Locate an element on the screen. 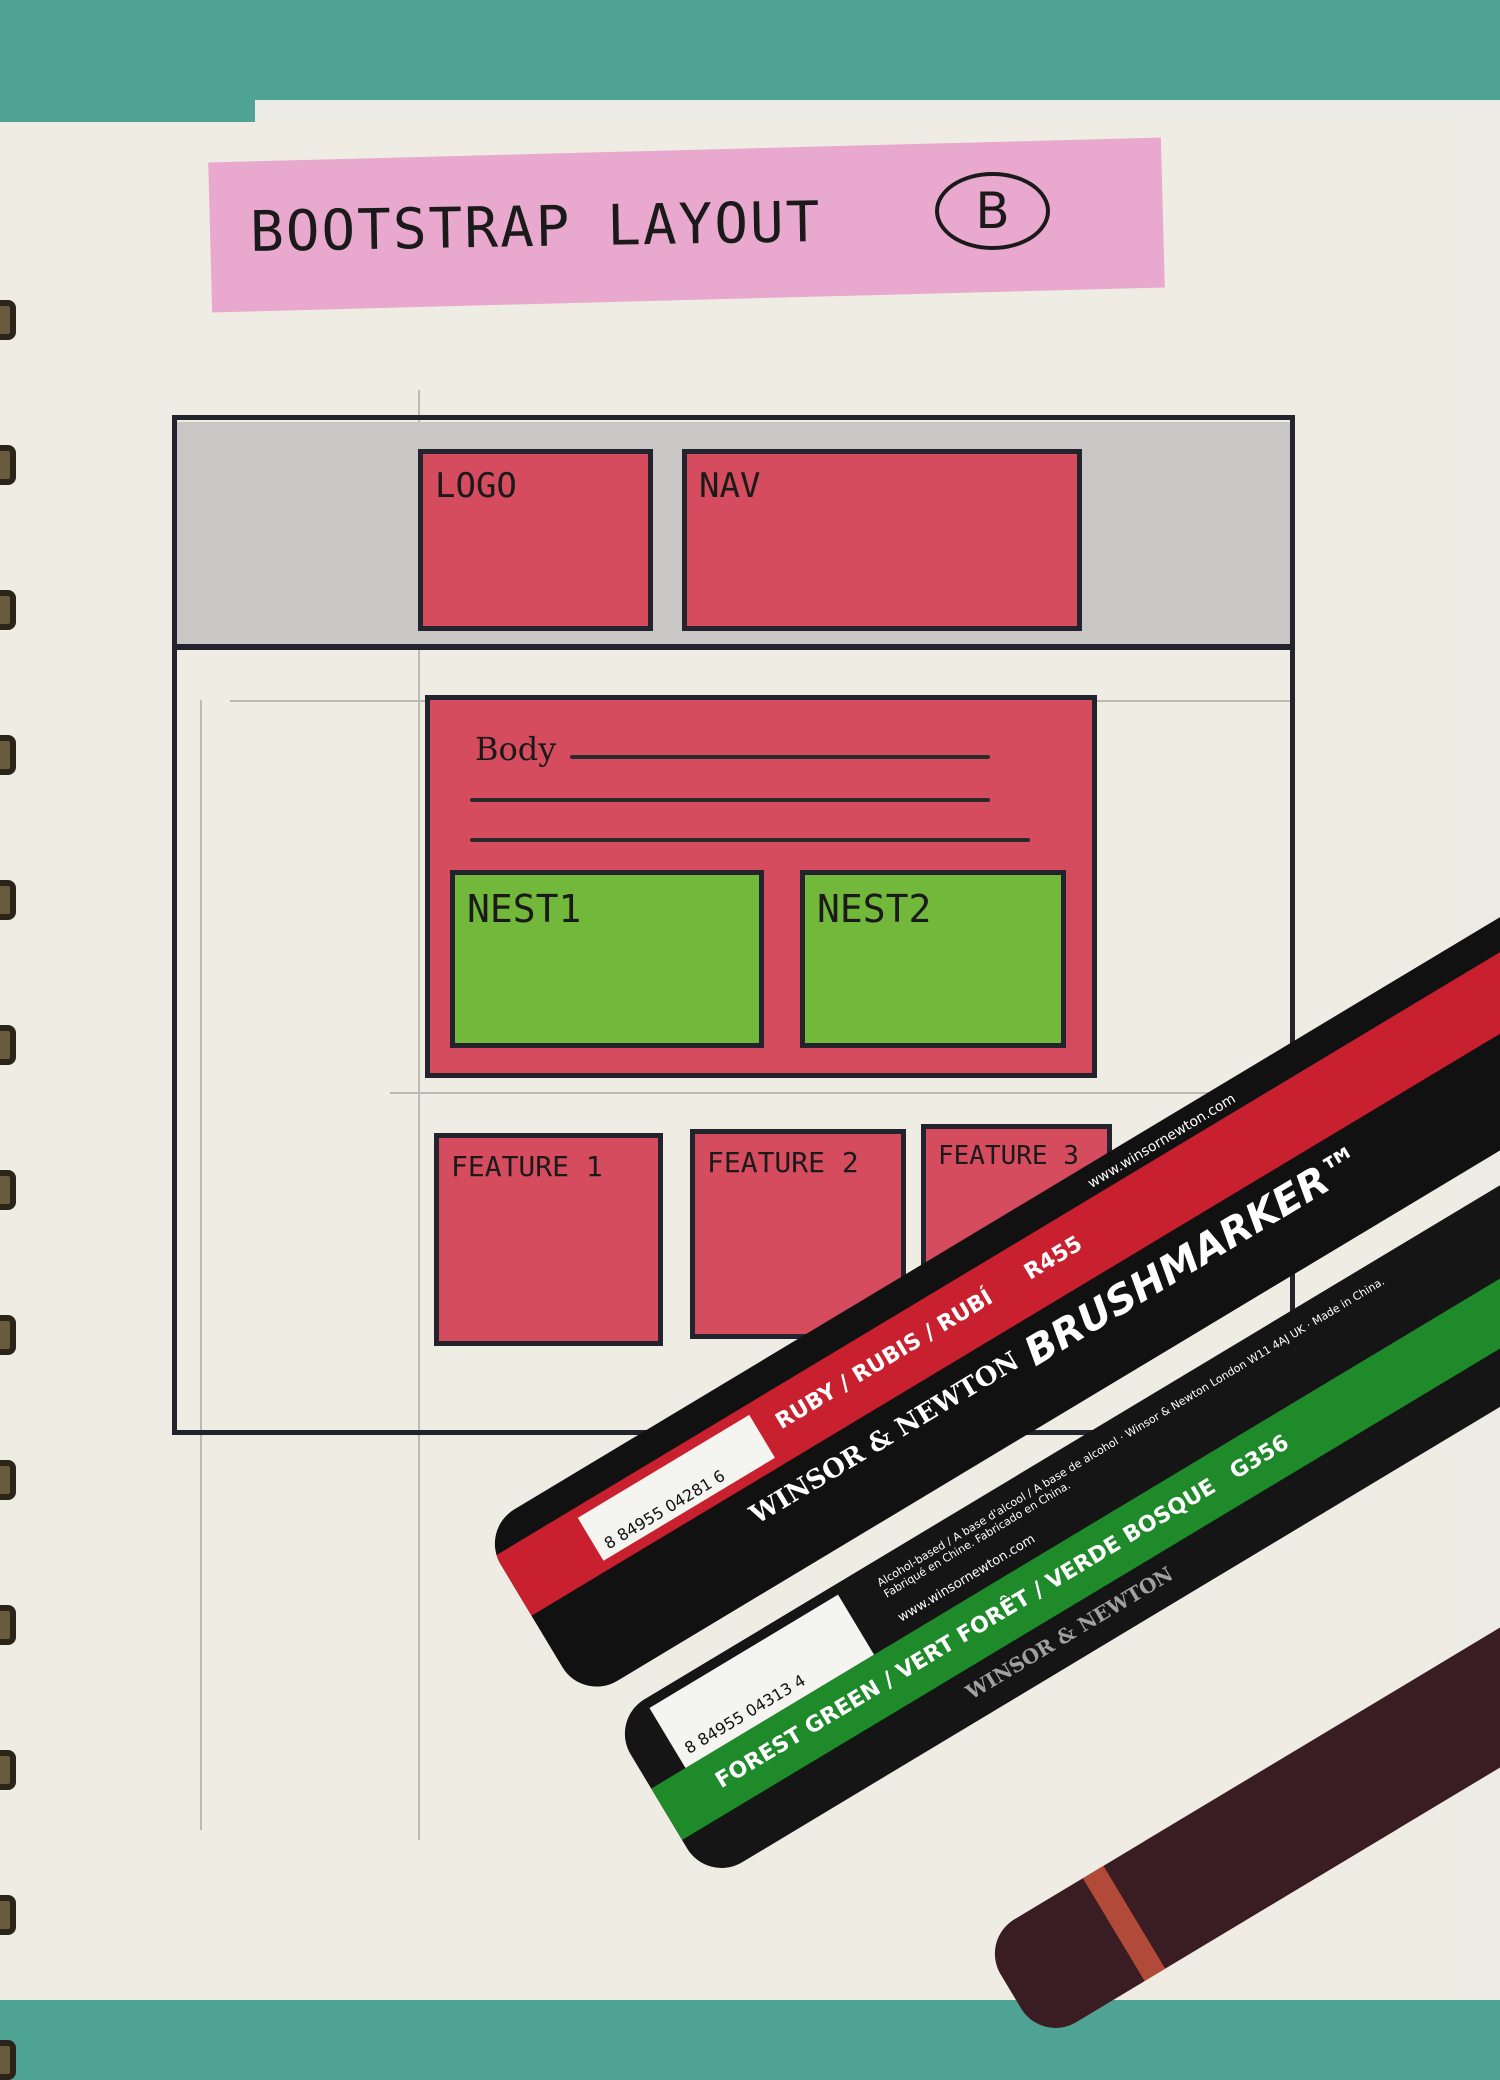  feature-3-label: FEATURE 3 is located at coordinates (1008, 1156).